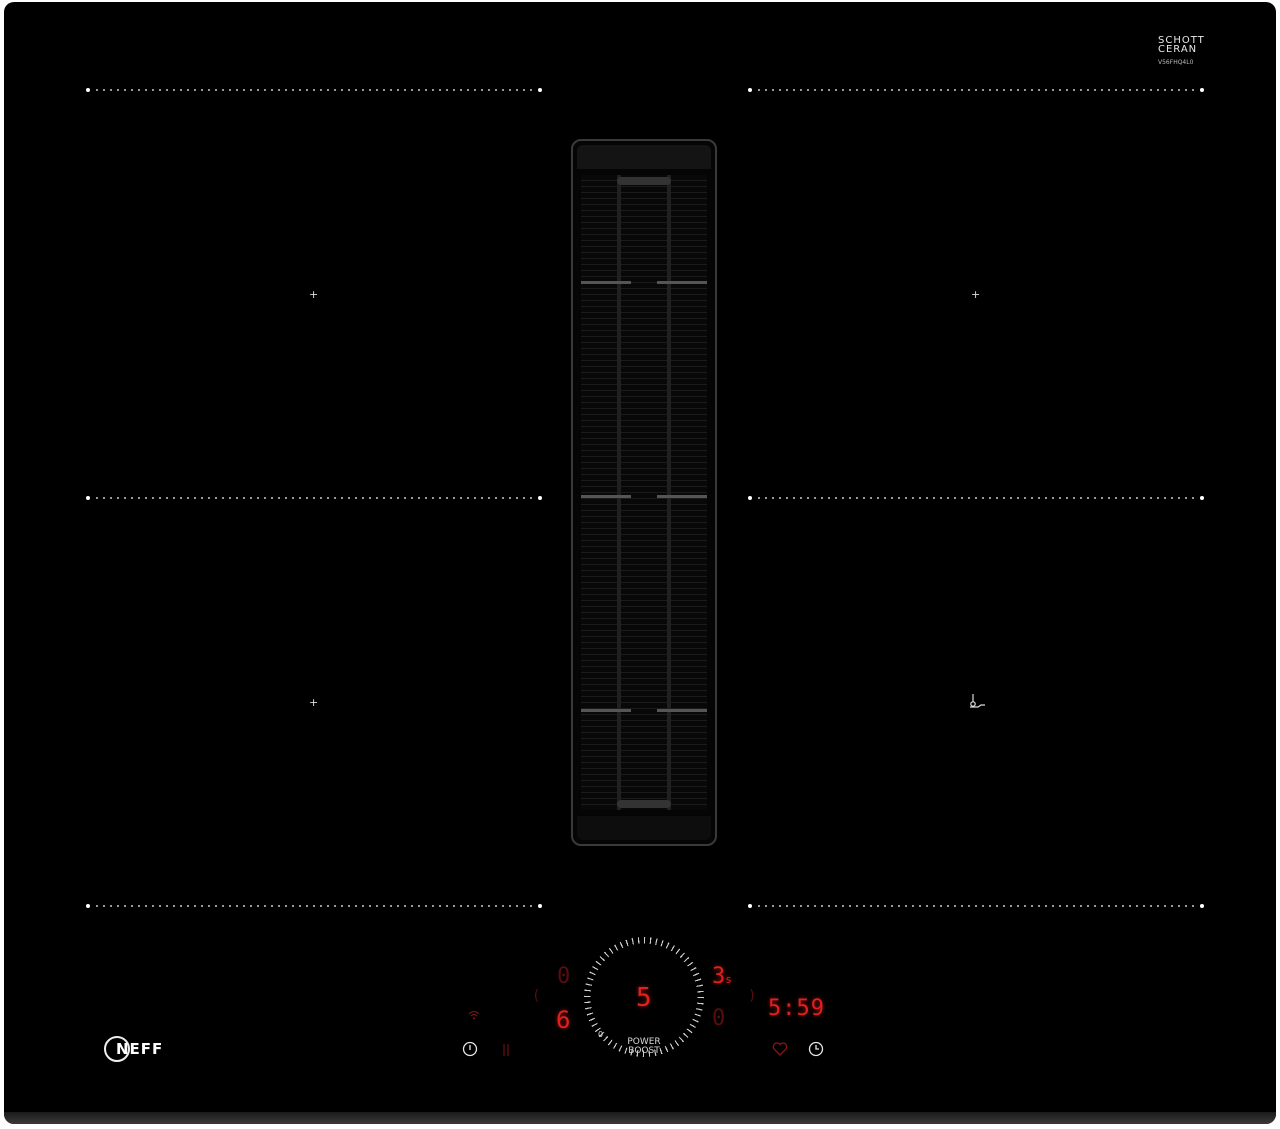  I want to click on right-bracket-icon: ), so click(752, 996).